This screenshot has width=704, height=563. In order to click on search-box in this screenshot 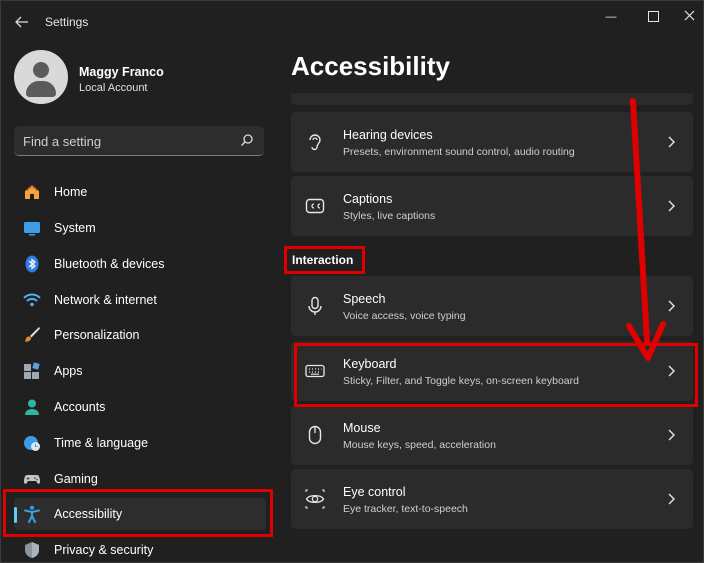, I will do `click(139, 141)`.